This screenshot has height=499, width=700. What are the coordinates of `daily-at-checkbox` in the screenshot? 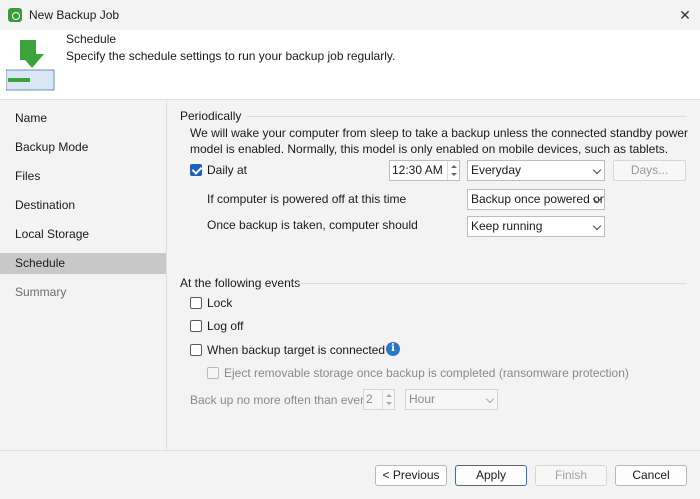 It's located at (196, 170).